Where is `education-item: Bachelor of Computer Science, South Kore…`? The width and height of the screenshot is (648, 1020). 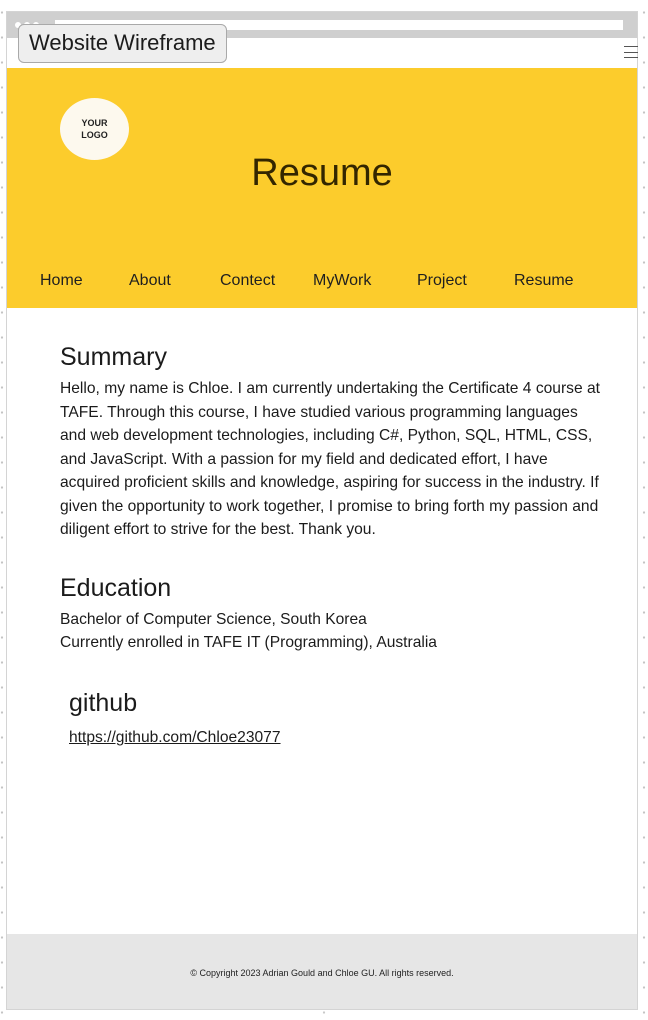 education-item: Bachelor of Computer Science, South Kore… is located at coordinates (213, 619).